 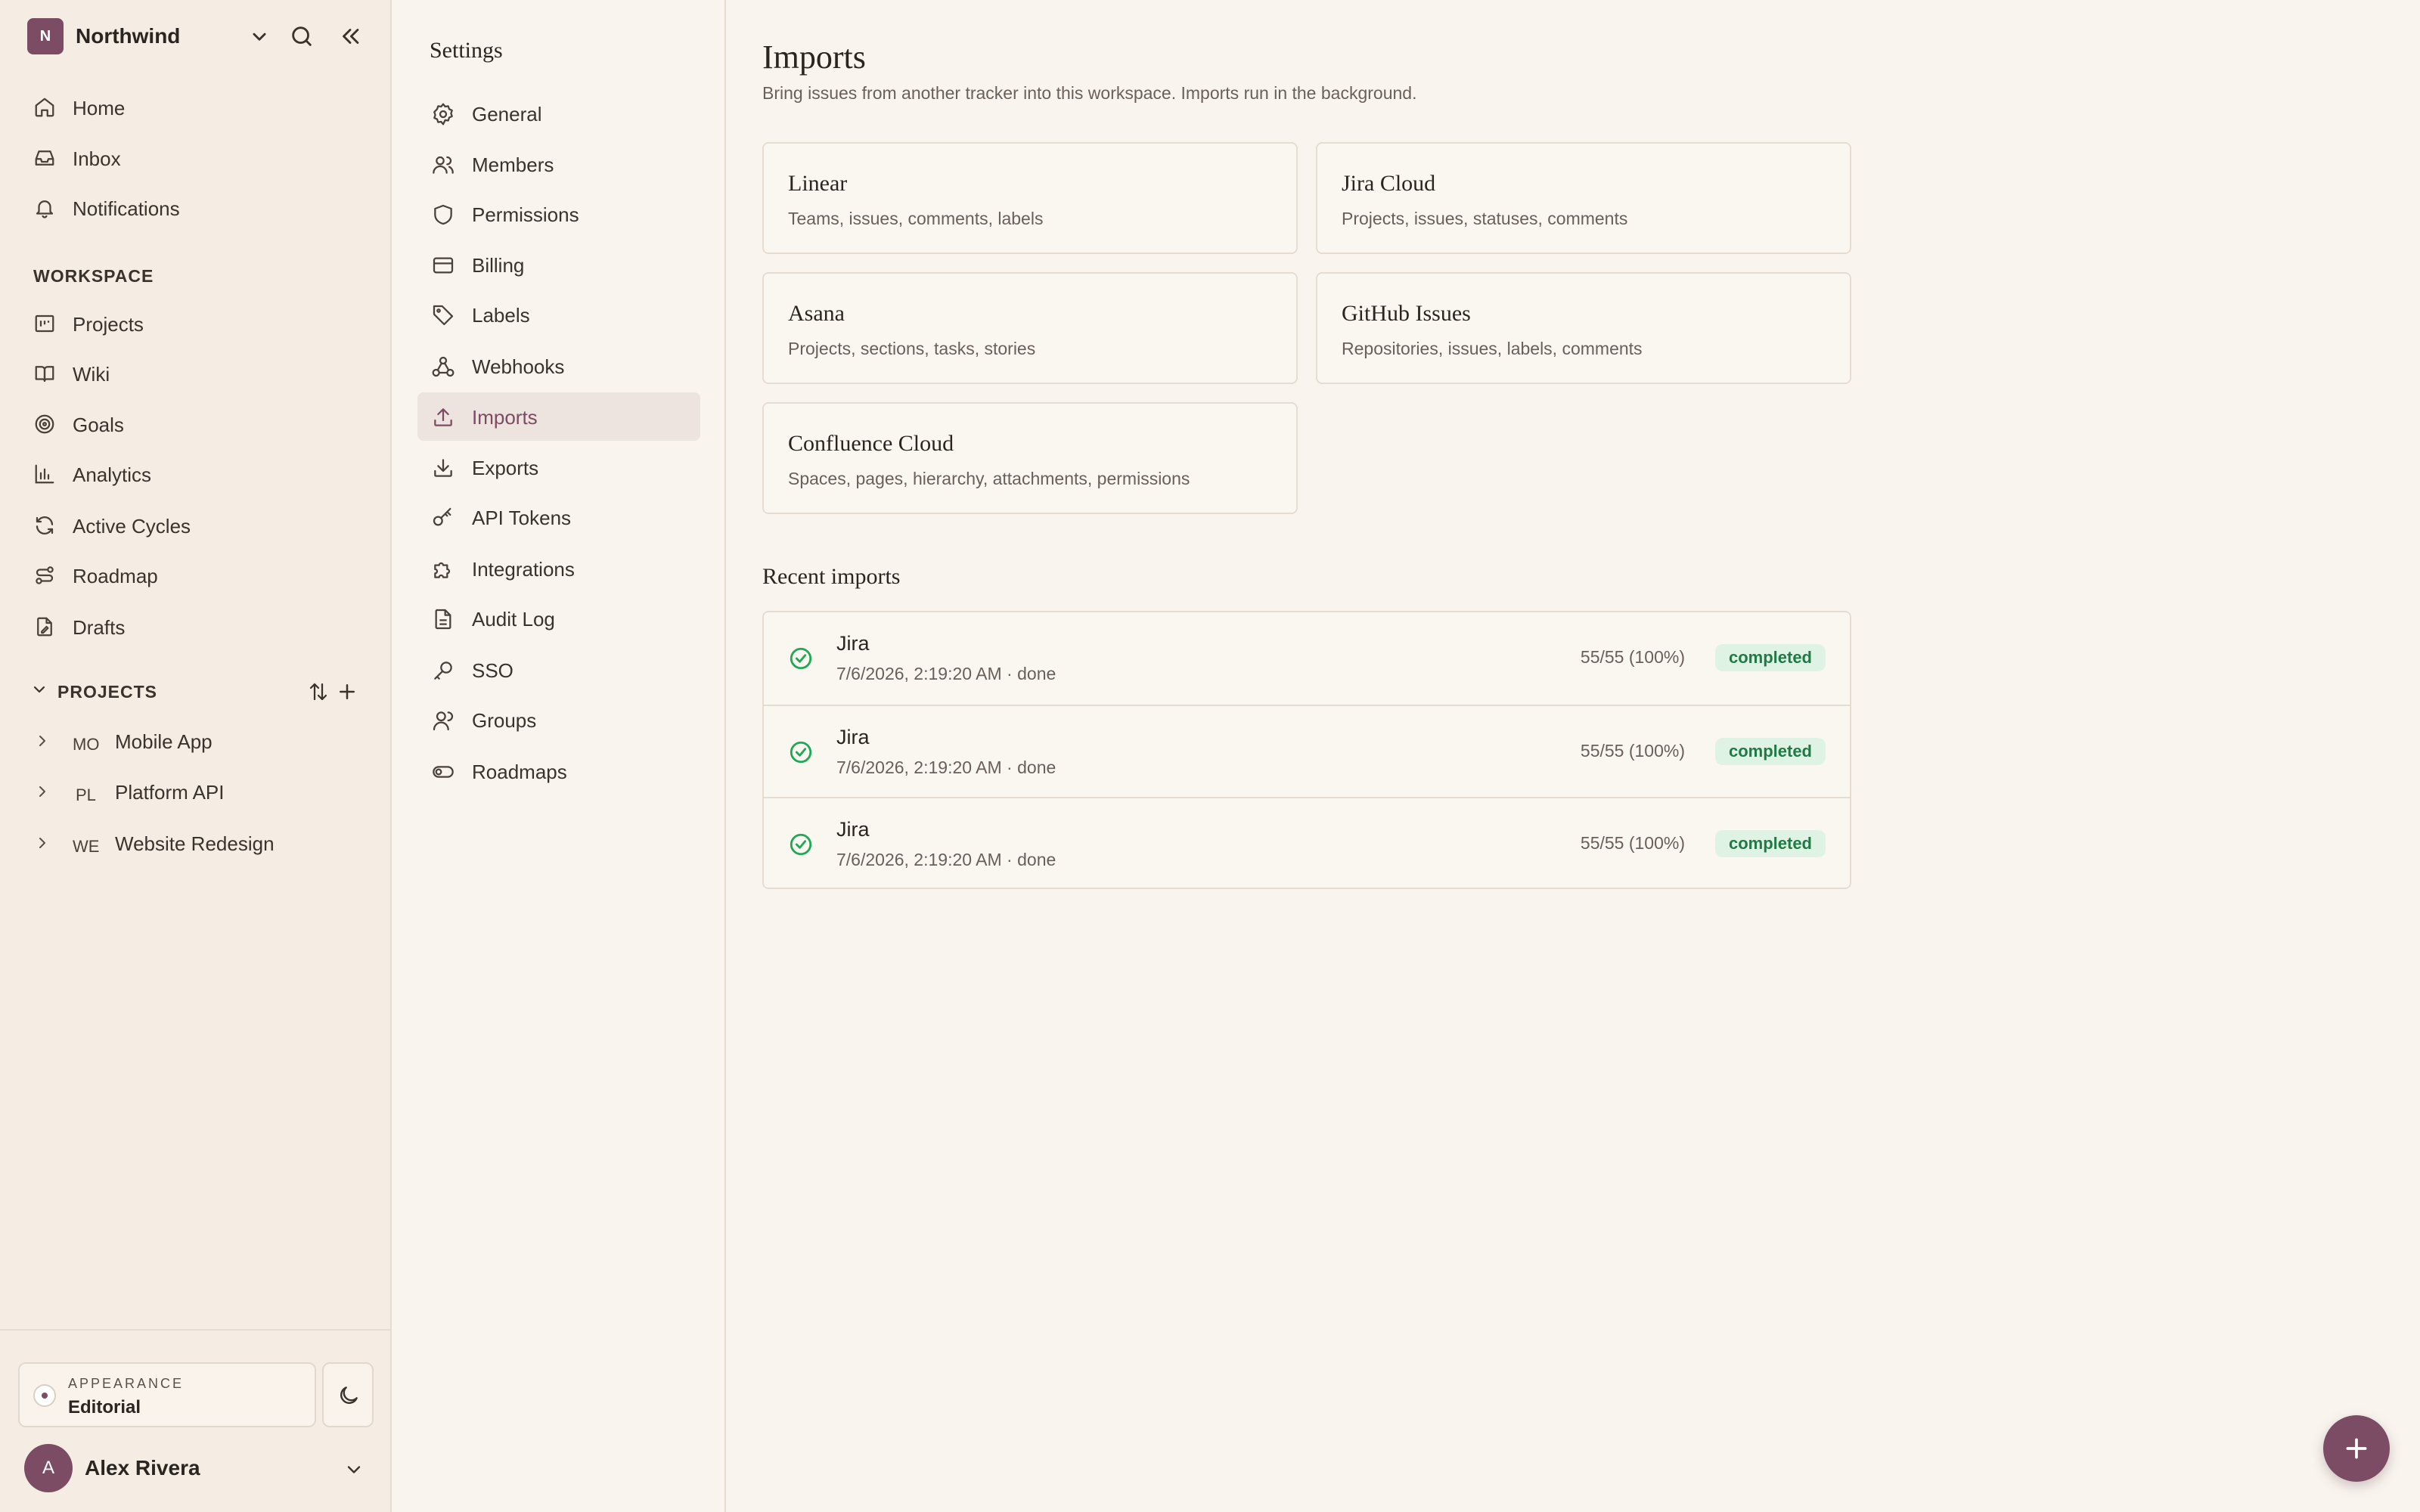 I want to click on settings-item-general: General, so click(x=558, y=113).